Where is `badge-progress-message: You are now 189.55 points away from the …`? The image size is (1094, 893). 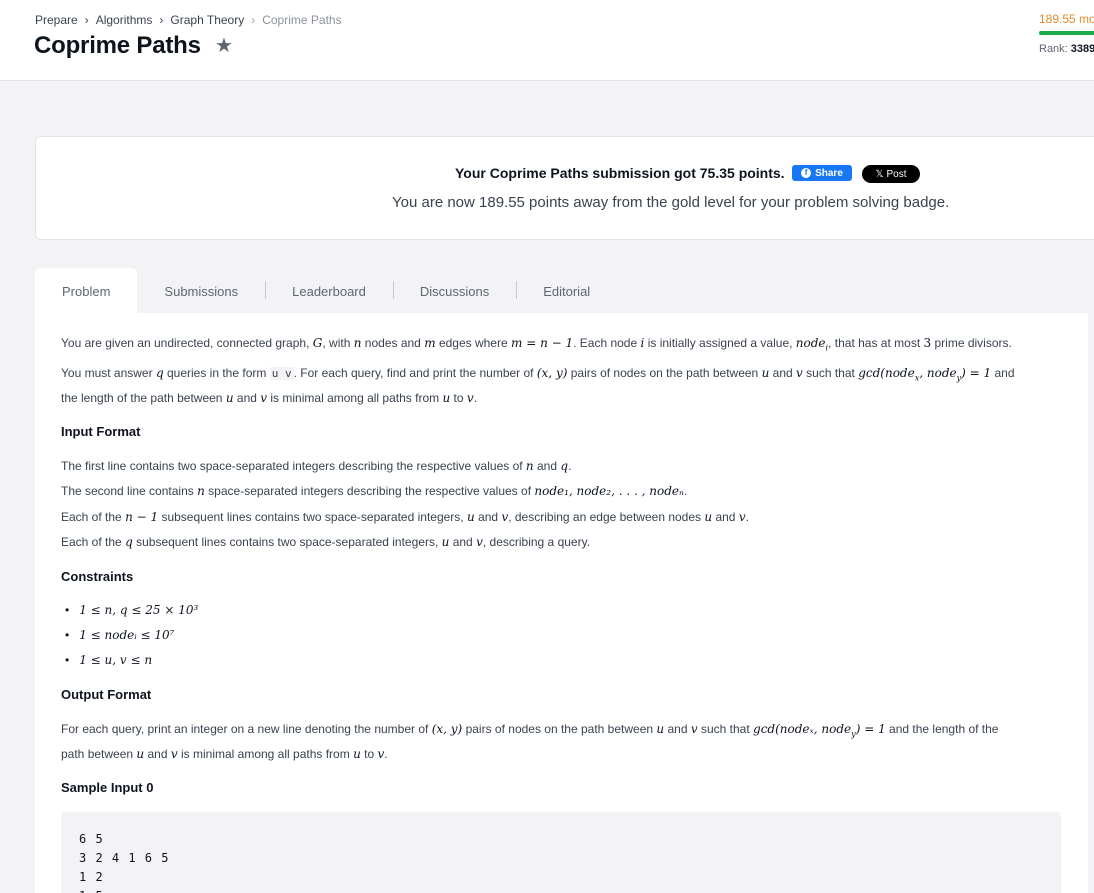 badge-progress-message: You are now 189.55 points away from the … is located at coordinates (671, 202).